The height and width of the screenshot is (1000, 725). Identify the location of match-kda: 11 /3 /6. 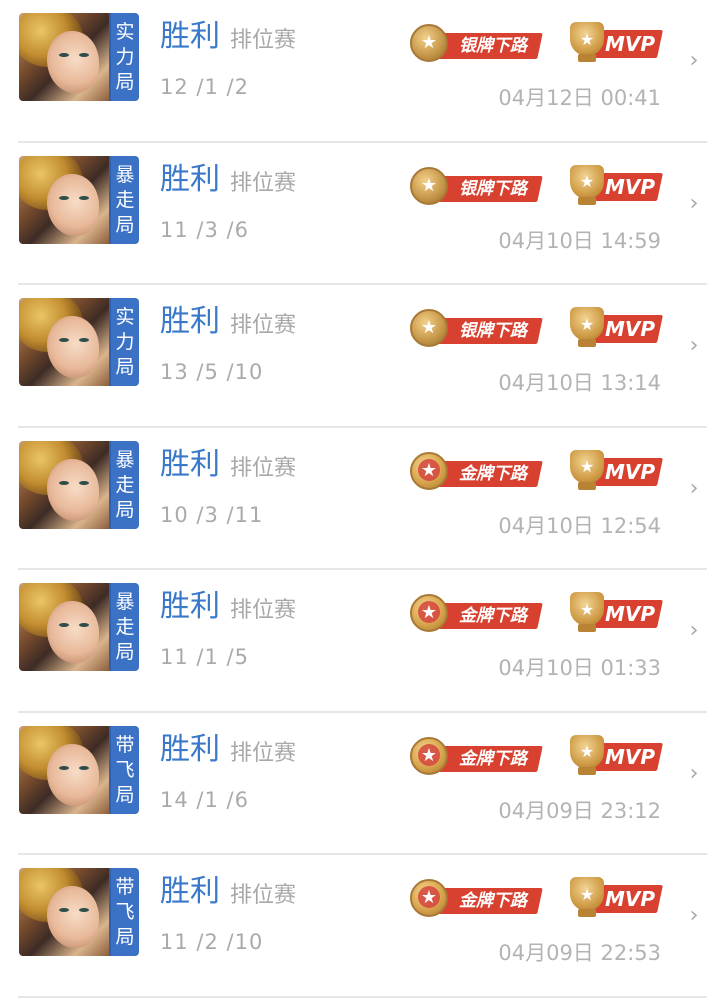
(204, 229).